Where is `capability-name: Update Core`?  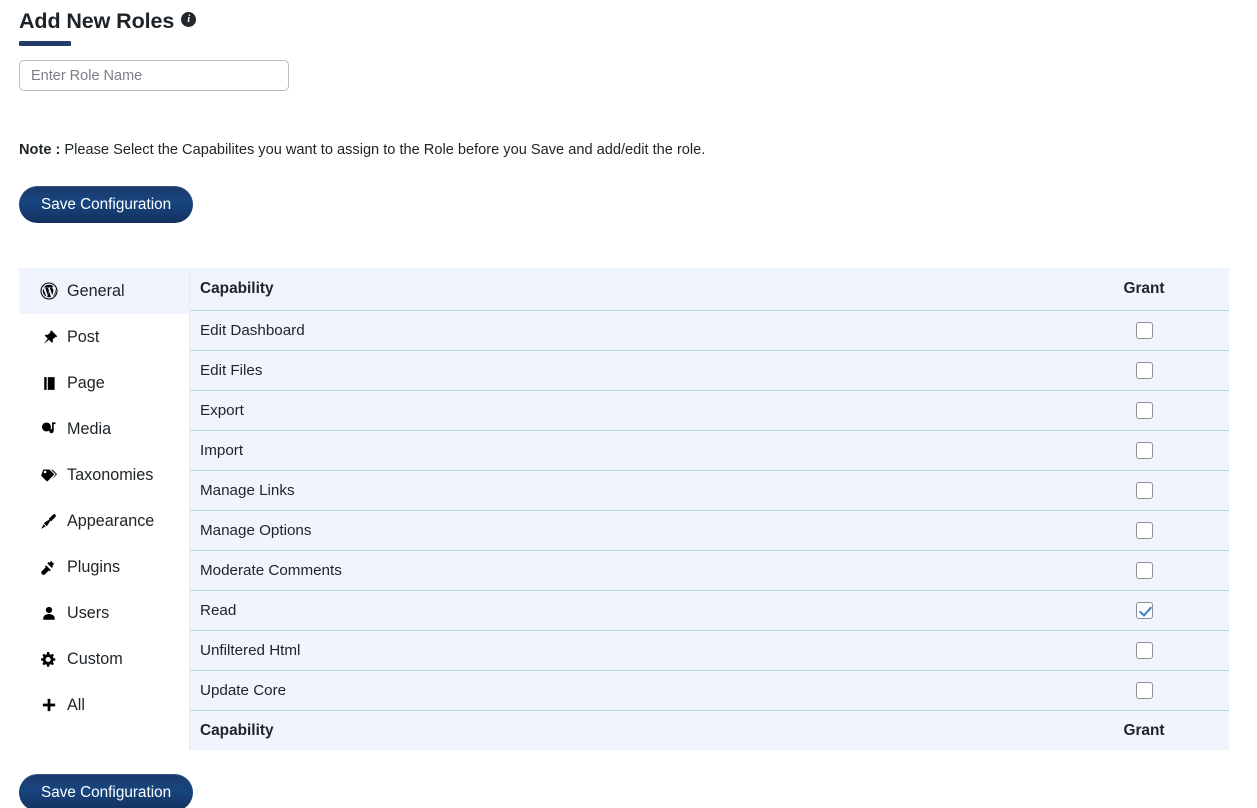
capability-name: Update Core is located at coordinates (243, 690).